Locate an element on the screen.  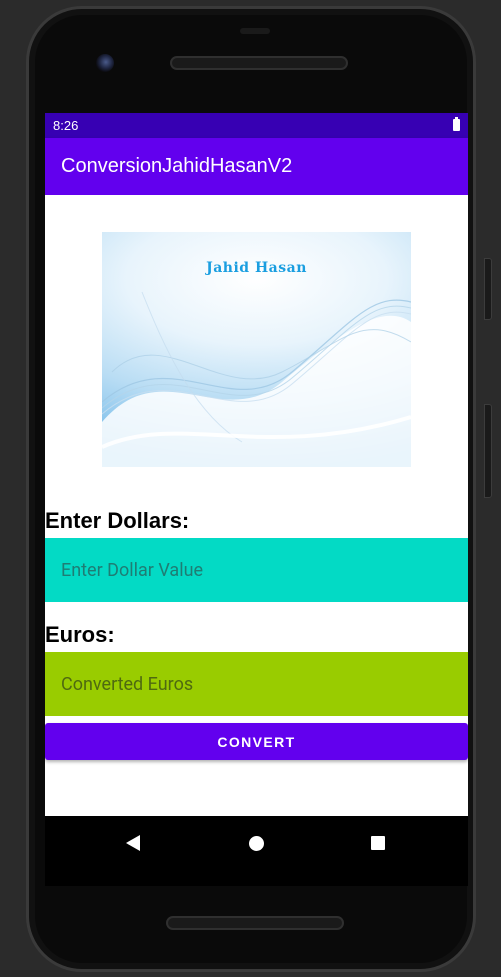
convert-button: CONVERT is located at coordinates (256, 741).